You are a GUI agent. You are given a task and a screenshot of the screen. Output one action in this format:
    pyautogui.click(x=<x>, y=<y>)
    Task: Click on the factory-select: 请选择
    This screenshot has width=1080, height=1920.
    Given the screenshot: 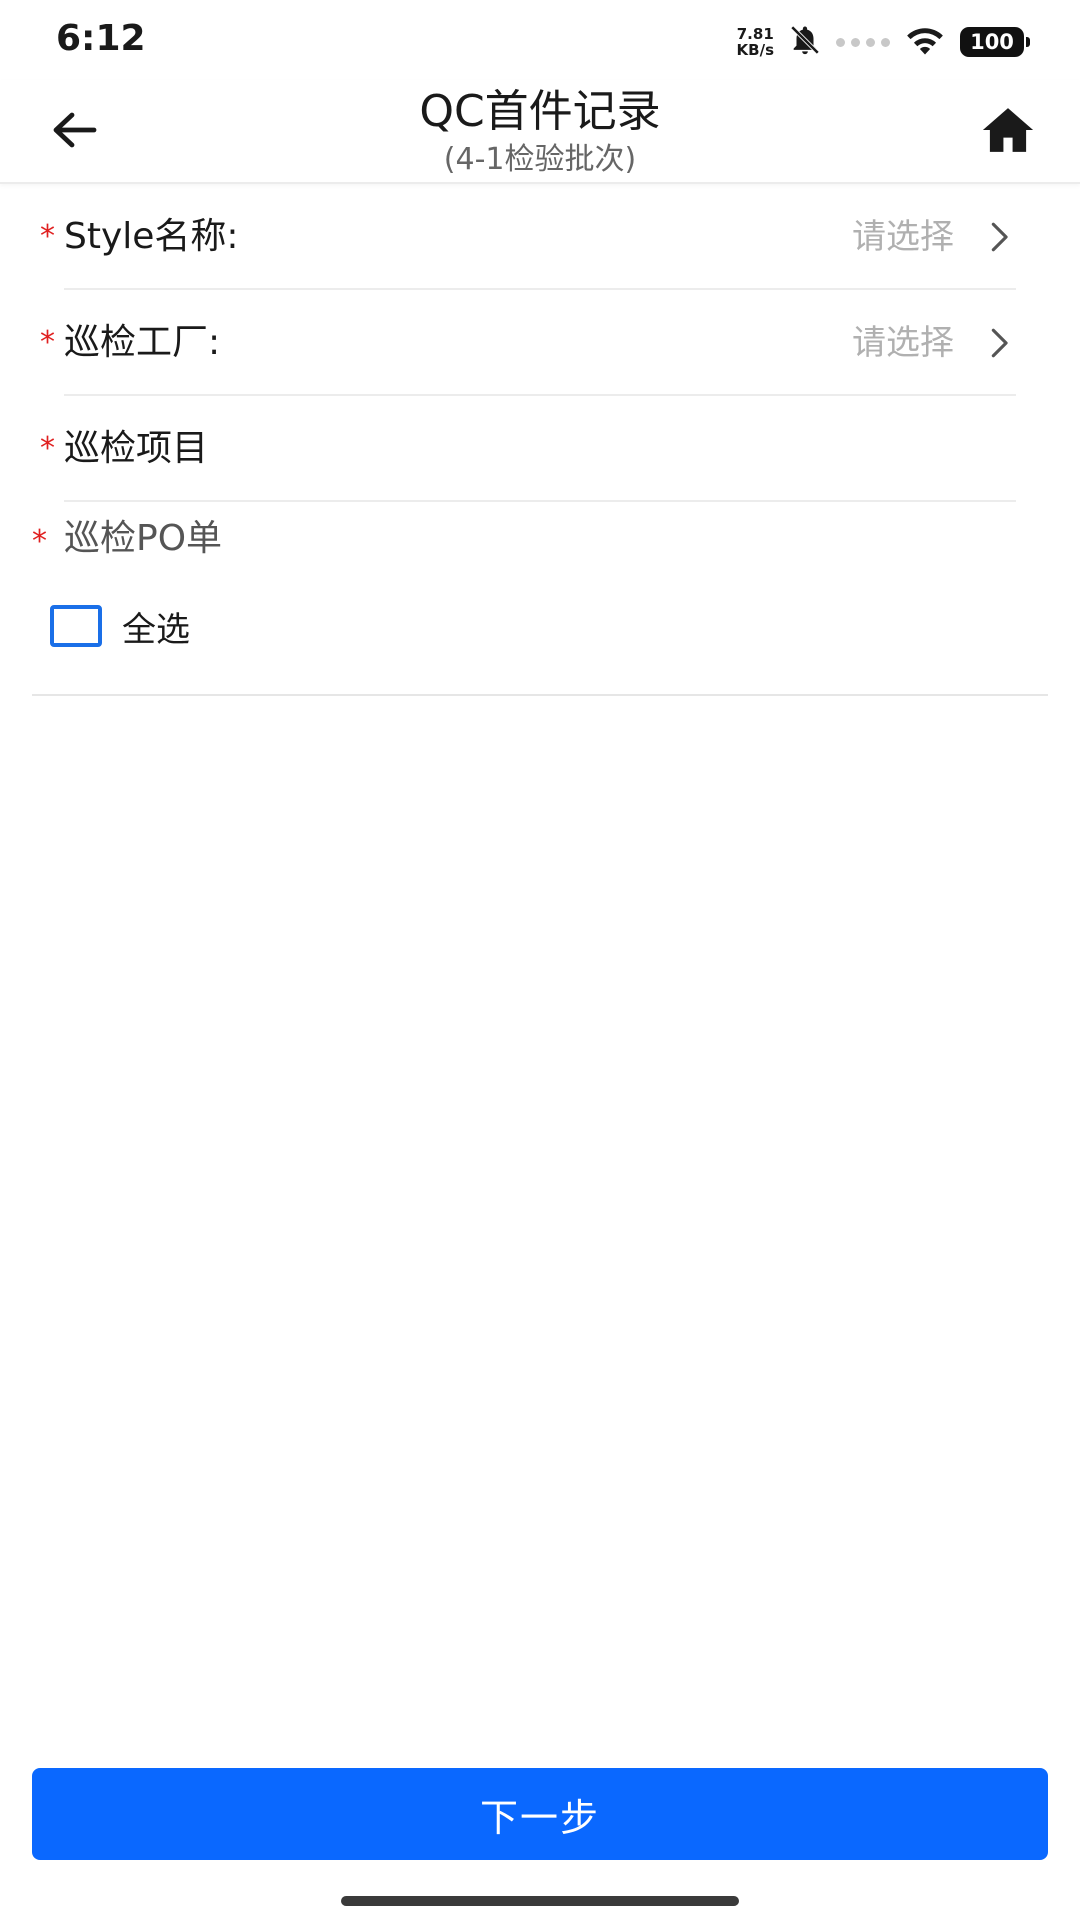 What is the action you would take?
    pyautogui.click(x=903, y=343)
    